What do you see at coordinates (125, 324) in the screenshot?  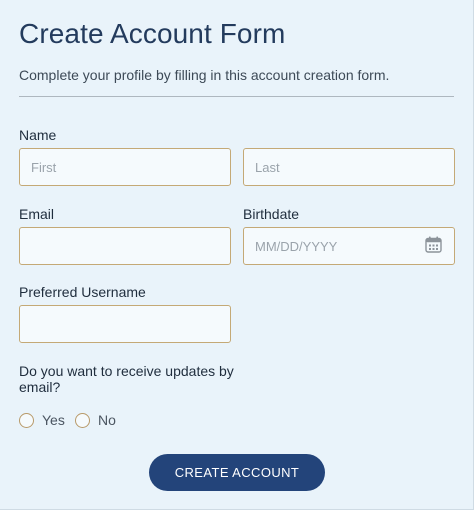 I see `username-field` at bounding box center [125, 324].